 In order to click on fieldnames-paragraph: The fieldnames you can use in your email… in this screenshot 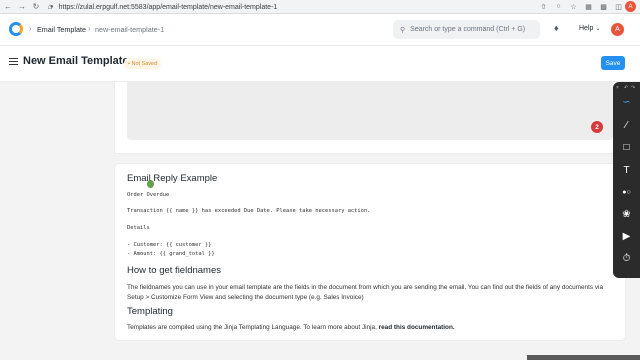, I will do `click(365, 292)`.